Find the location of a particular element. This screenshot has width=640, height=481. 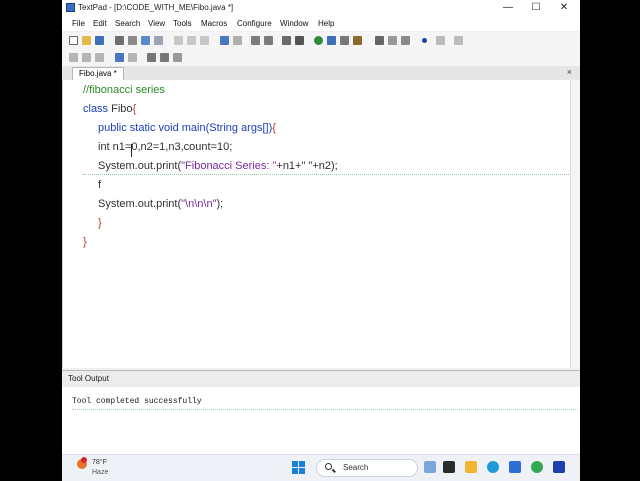

taskbar-search-box: Search is located at coordinates (367, 468).